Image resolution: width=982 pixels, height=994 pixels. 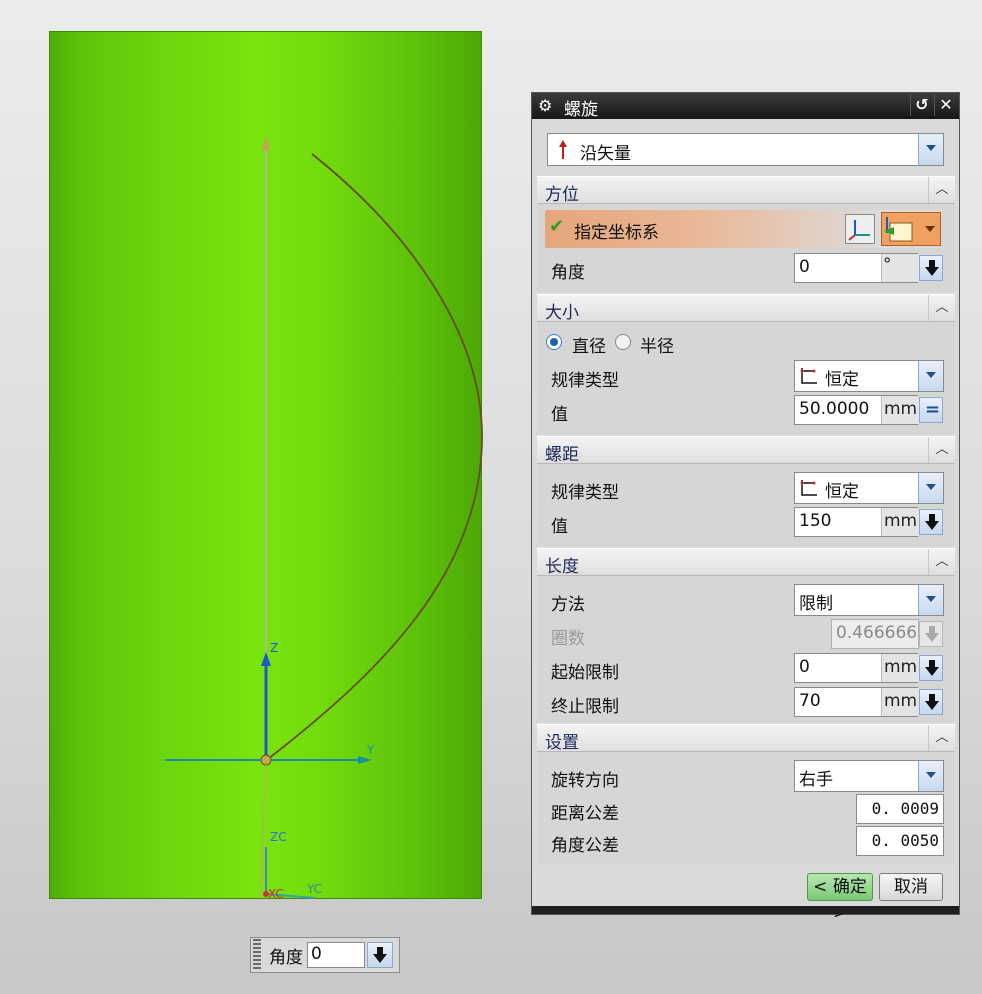 I want to click on helix-type-combo: 沿矢量, so click(x=745, y=149).